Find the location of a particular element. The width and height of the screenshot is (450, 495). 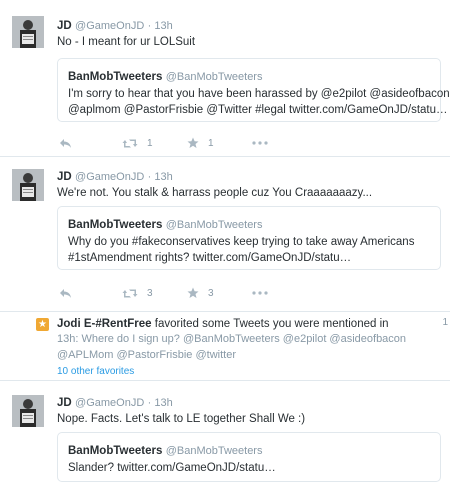

retweet-button: 1 is located at coordinates (137, 143).